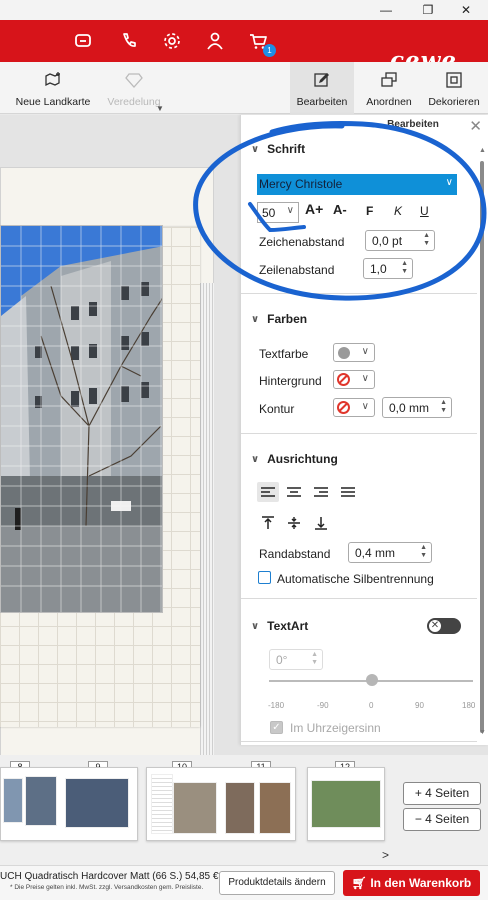  Describe the element at coordinates (297, 270) in the screenshot. I see `line-spacing-label: Zeilenabstand` at that location.